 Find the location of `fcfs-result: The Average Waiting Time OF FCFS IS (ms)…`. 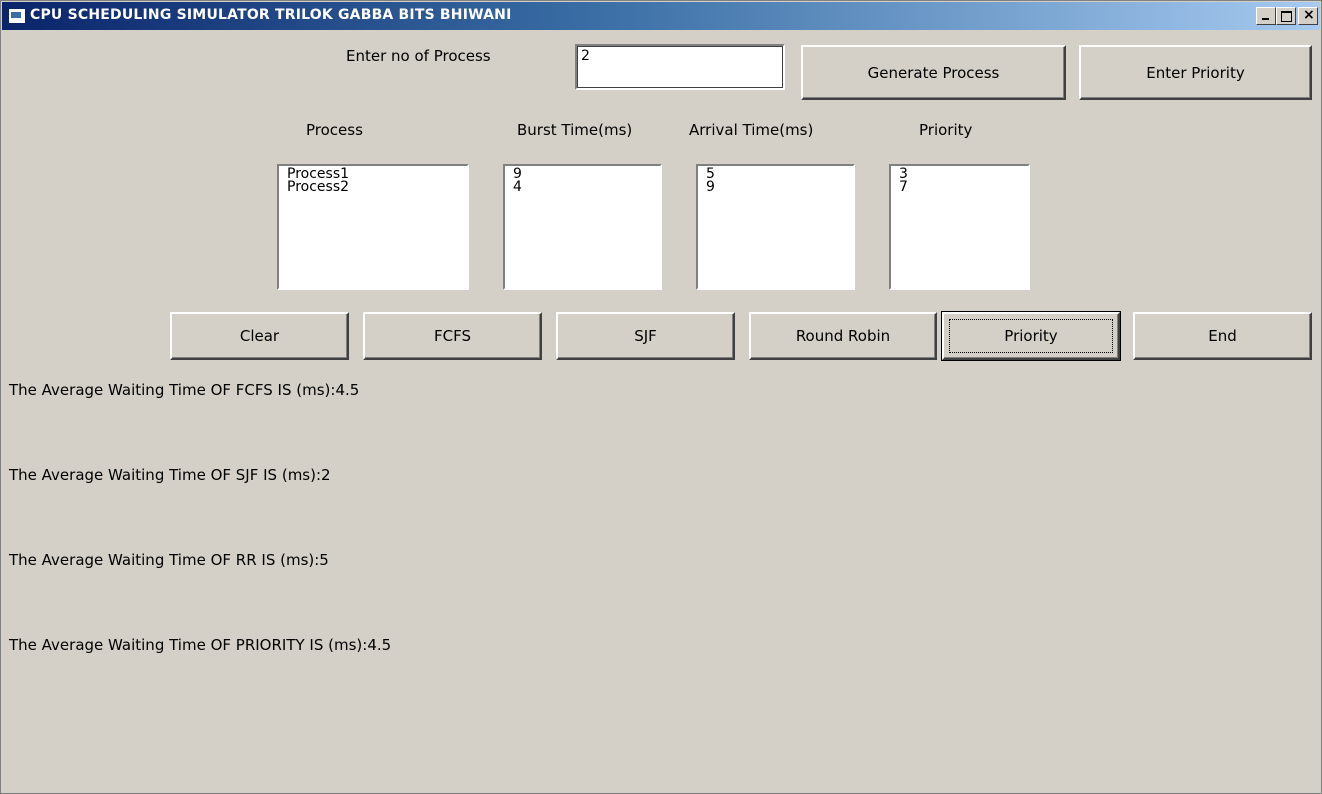

fcfs-result: The Average Waiting Time OF FCFS IS (ms)… is located at coordinates (184, 390).